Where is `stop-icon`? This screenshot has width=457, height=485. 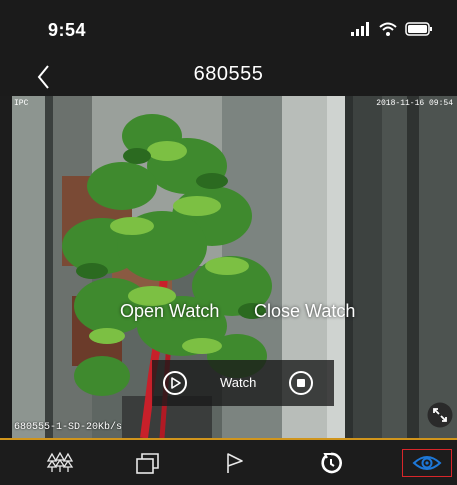
stop-icon is located at coordinates (301, 383).